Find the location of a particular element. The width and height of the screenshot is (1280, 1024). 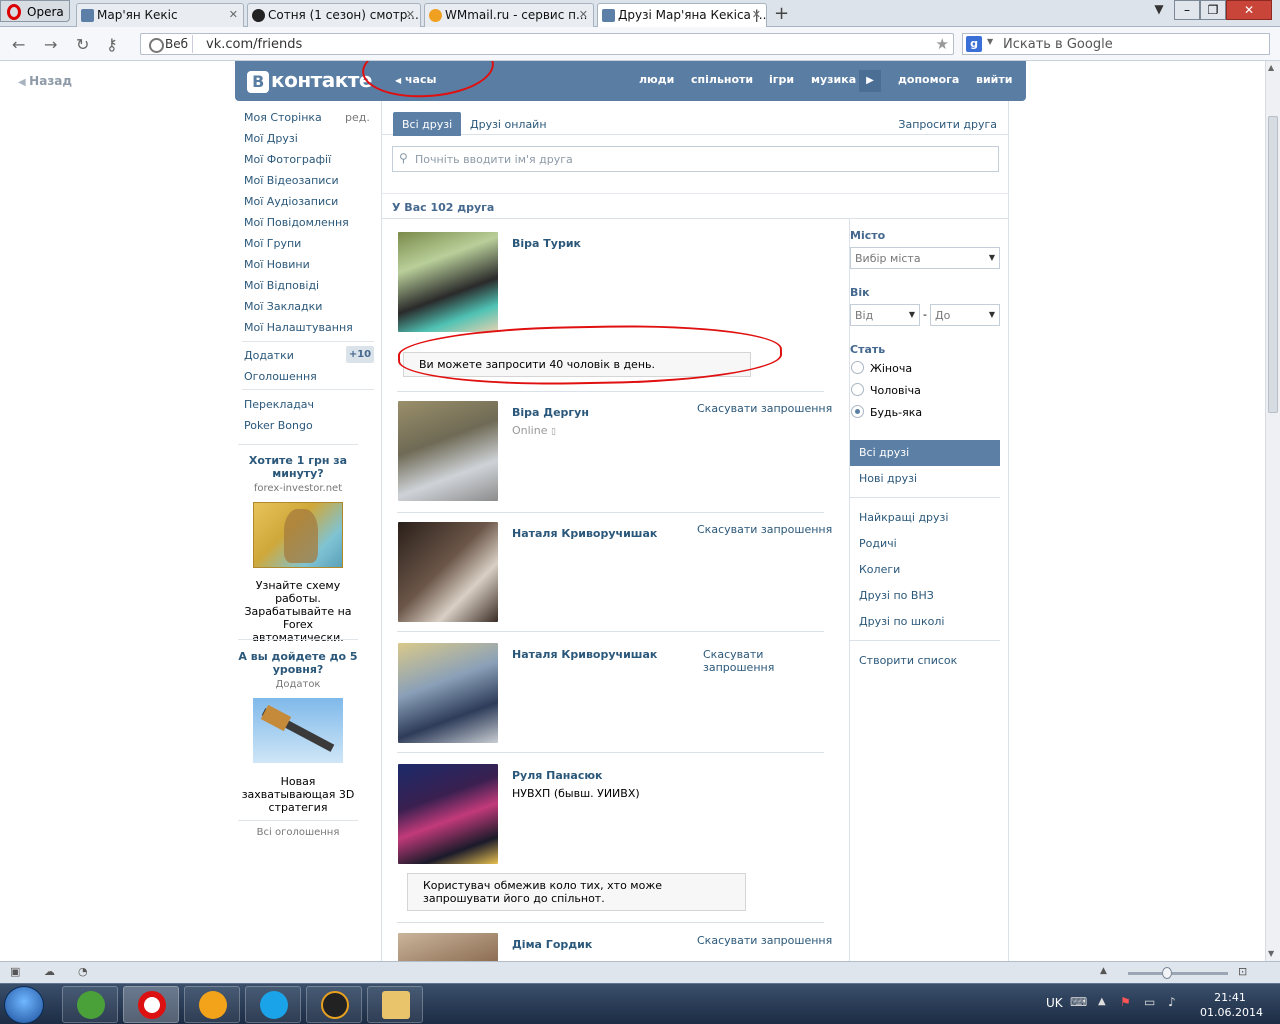

page-scrollbar: ▲ ▼ is located at coordinates (1272, 511).